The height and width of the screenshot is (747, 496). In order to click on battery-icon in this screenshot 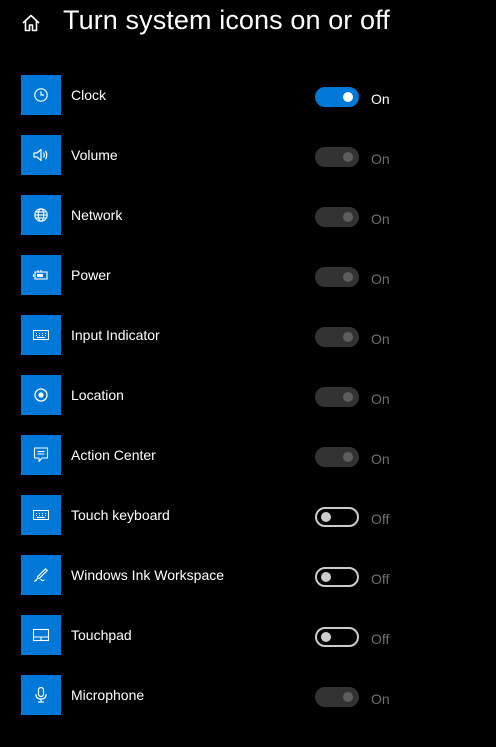, I will do `click(41, 275)`.